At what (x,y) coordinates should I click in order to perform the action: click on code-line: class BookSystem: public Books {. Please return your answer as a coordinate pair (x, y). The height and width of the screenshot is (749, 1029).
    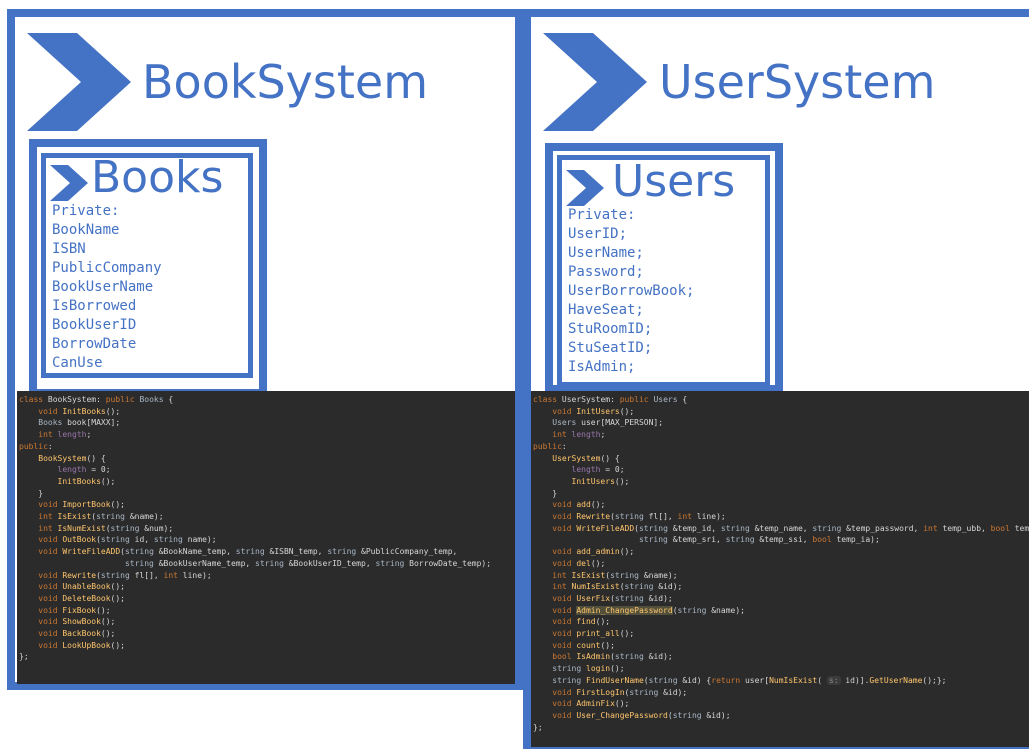
    Looking at the image, I should click on (96, 399).